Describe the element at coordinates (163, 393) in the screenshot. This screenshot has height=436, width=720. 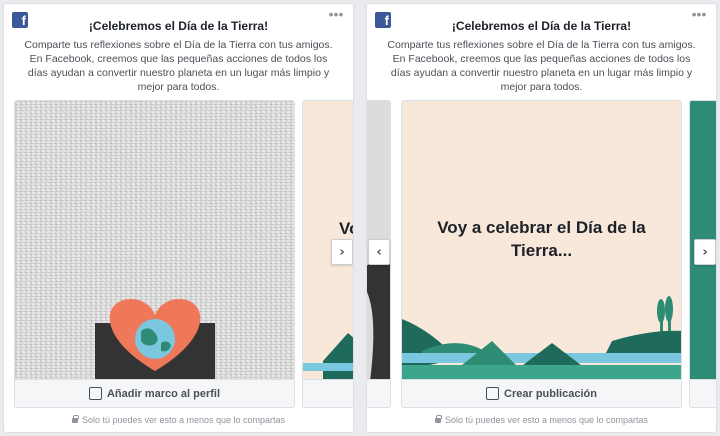
I see `add-frame-label: Añadir marco al perfil` at that location.